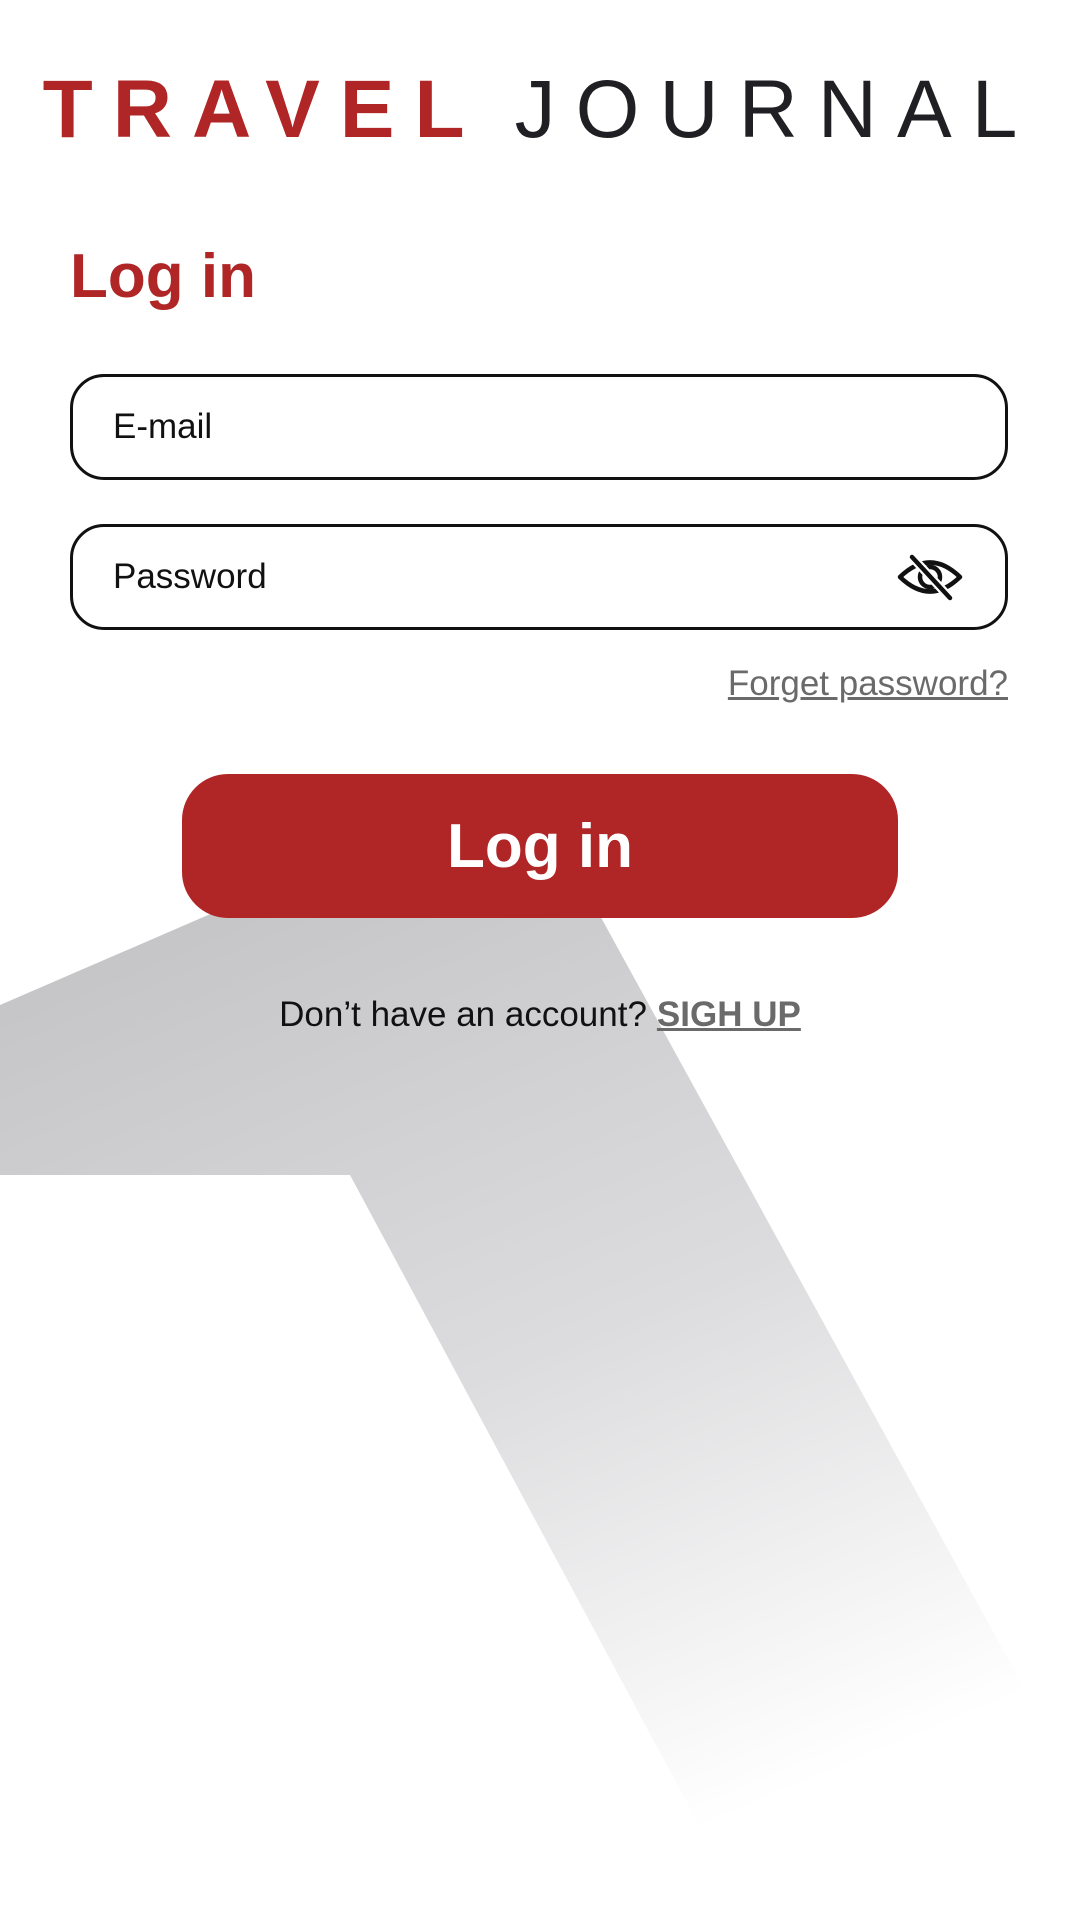  I want to click on password-input, so click(503, 577).